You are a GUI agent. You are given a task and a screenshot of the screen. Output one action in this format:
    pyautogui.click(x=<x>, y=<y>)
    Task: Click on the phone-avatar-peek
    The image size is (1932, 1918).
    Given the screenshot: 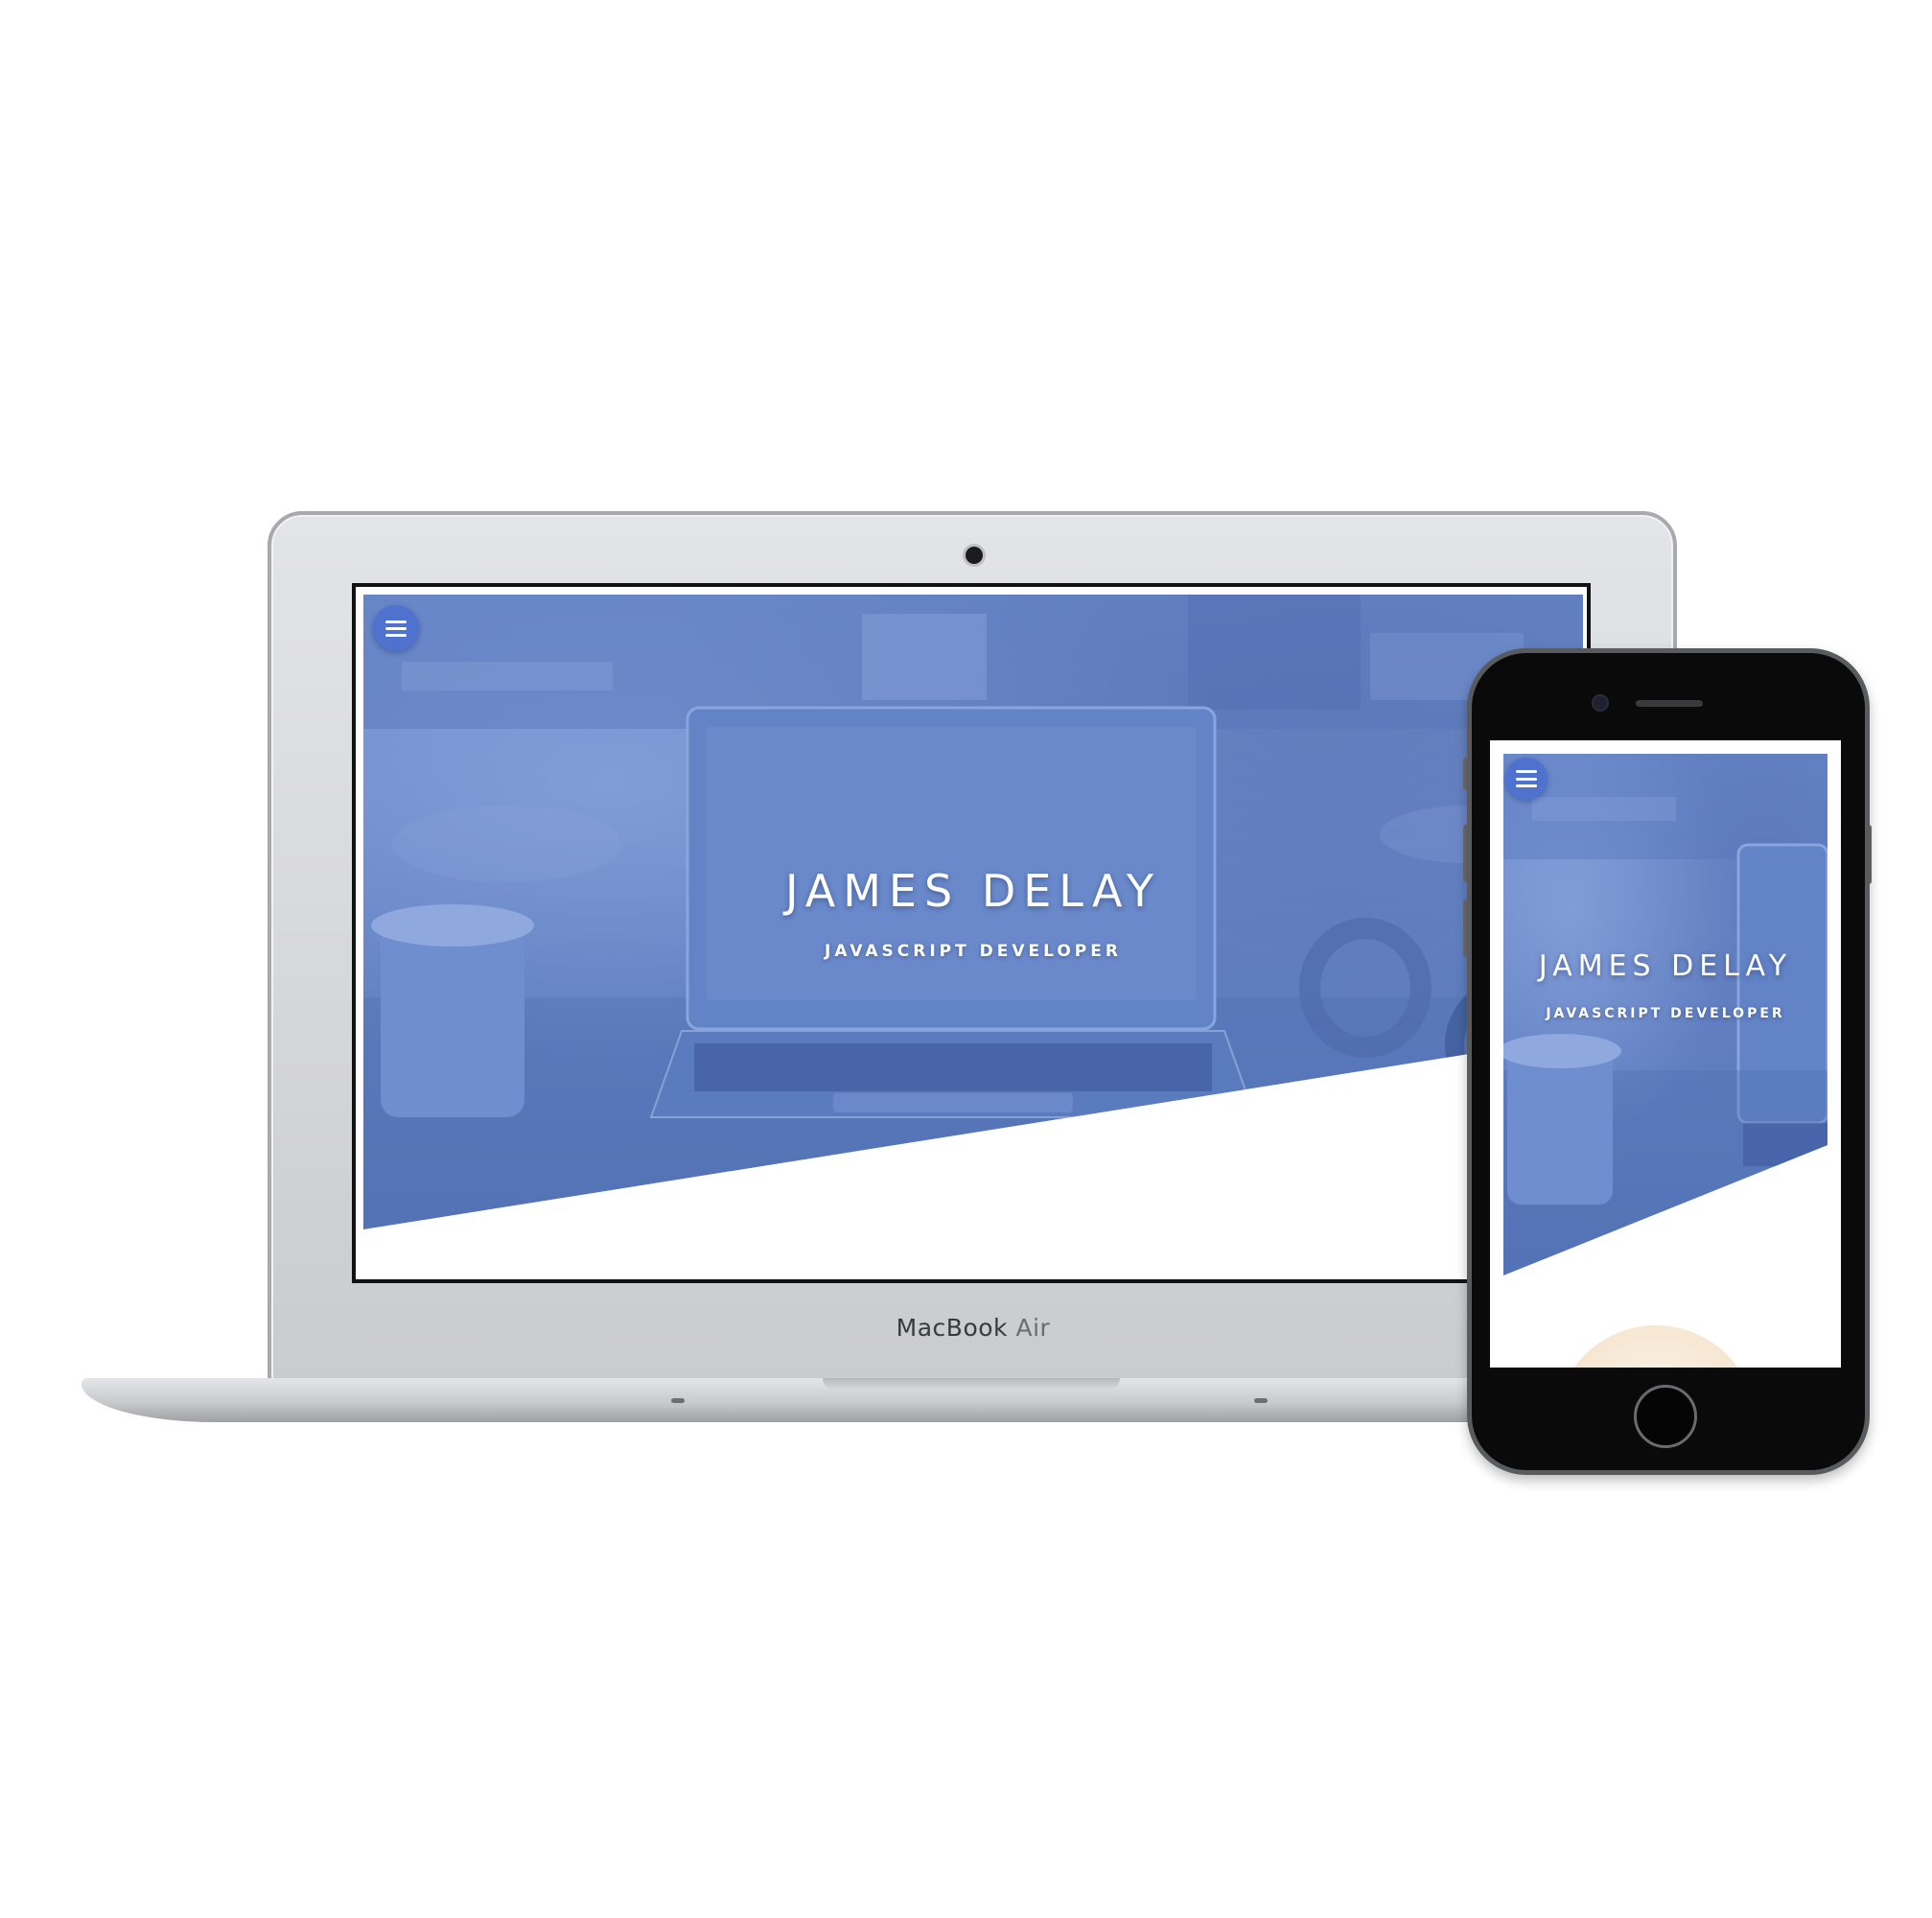 What is the action you would take?
    pyautogui.click(x=1656, y=1346)
    